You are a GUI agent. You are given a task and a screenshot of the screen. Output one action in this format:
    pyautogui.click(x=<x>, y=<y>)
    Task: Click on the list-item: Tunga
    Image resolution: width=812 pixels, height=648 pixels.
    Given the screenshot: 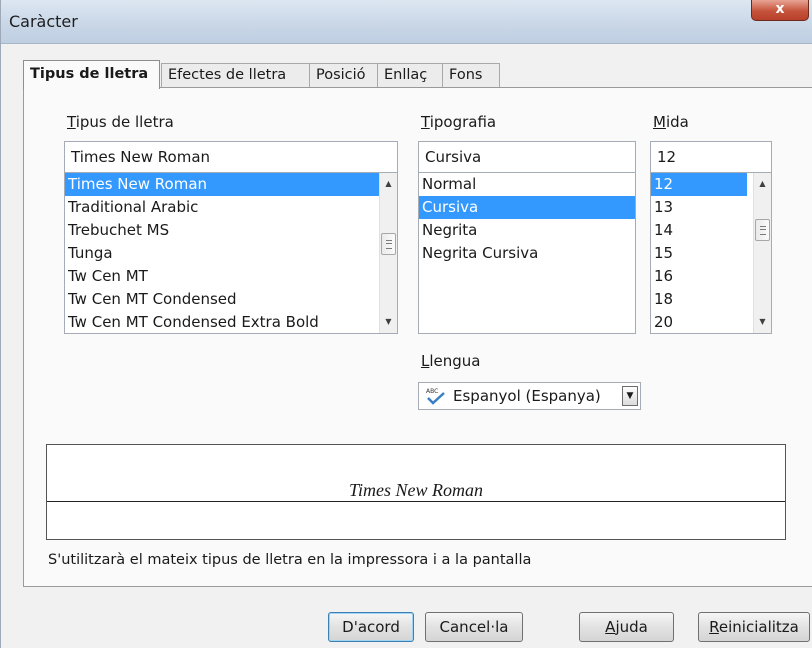 What is the action you would take?
    pyautogui.click(x=231, y=253)
    